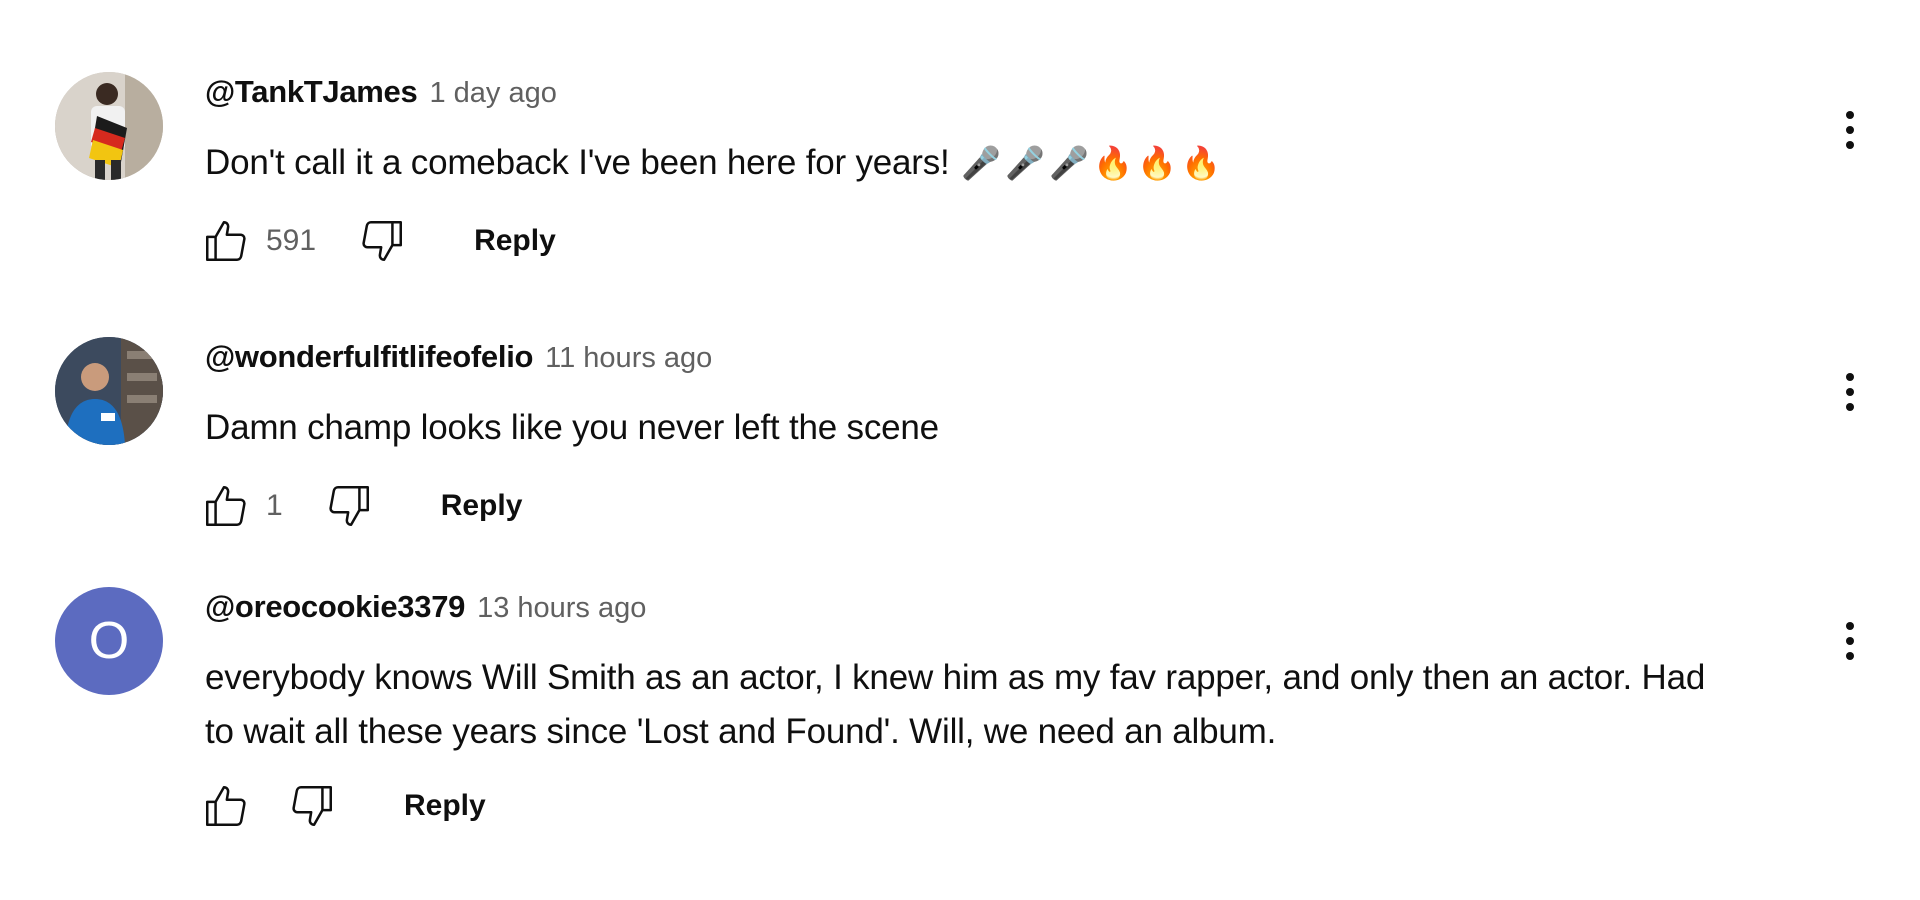 This screenshot has height=900, width=1920. Describe the element at coordinates (343, 806) in the screenshot. I see `comment-actions: Reply` at that location.